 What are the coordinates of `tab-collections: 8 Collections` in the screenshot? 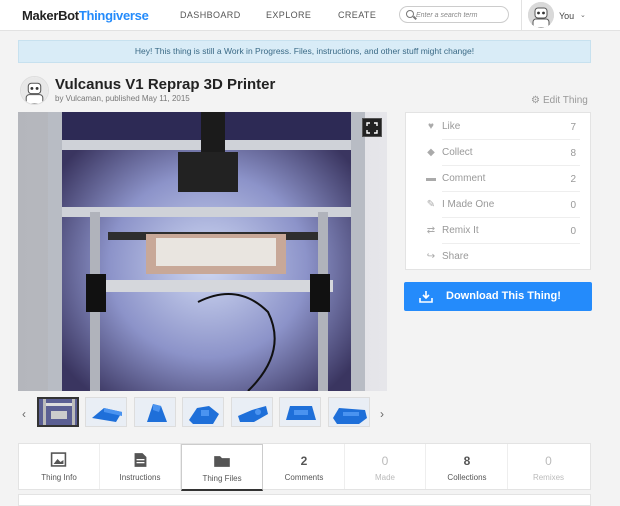 It's located at (467, 466).